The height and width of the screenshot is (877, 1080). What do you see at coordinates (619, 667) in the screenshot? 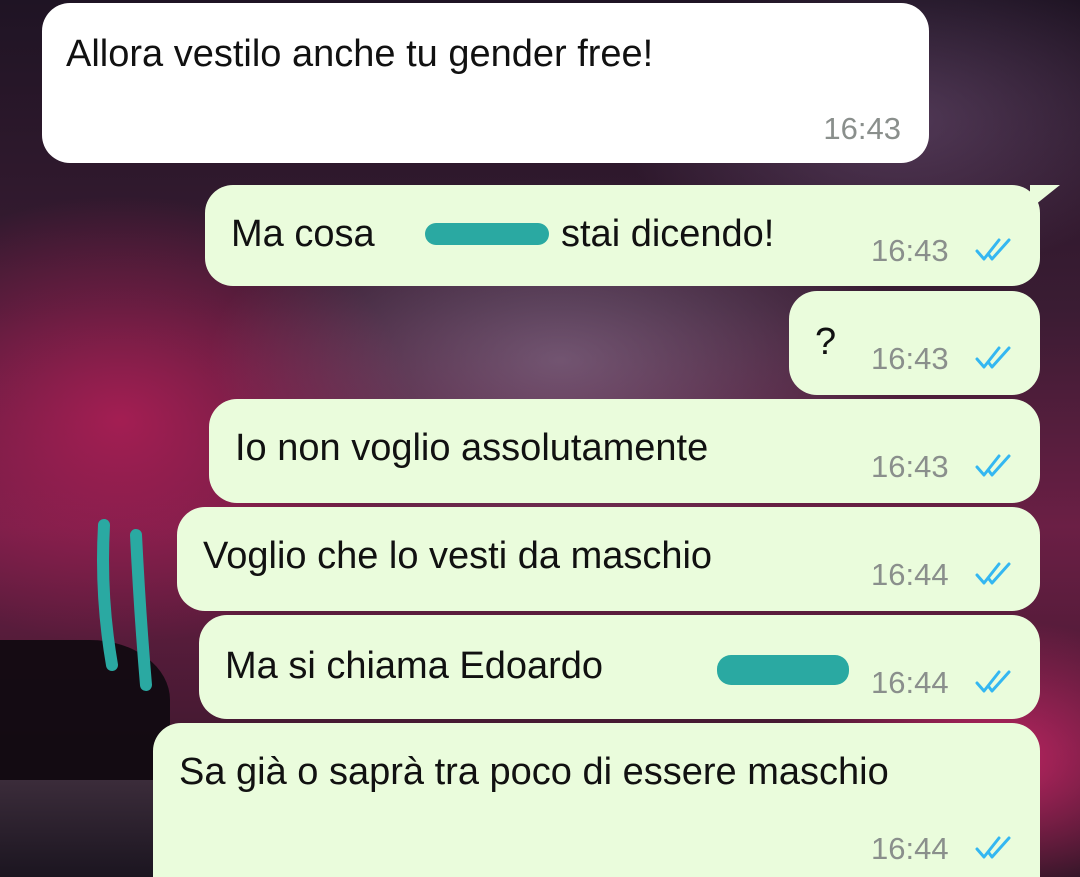
I see `message-bubble-outgoing: Ma si chiama Edoardo 16:44` at bounding box center [619, 667].